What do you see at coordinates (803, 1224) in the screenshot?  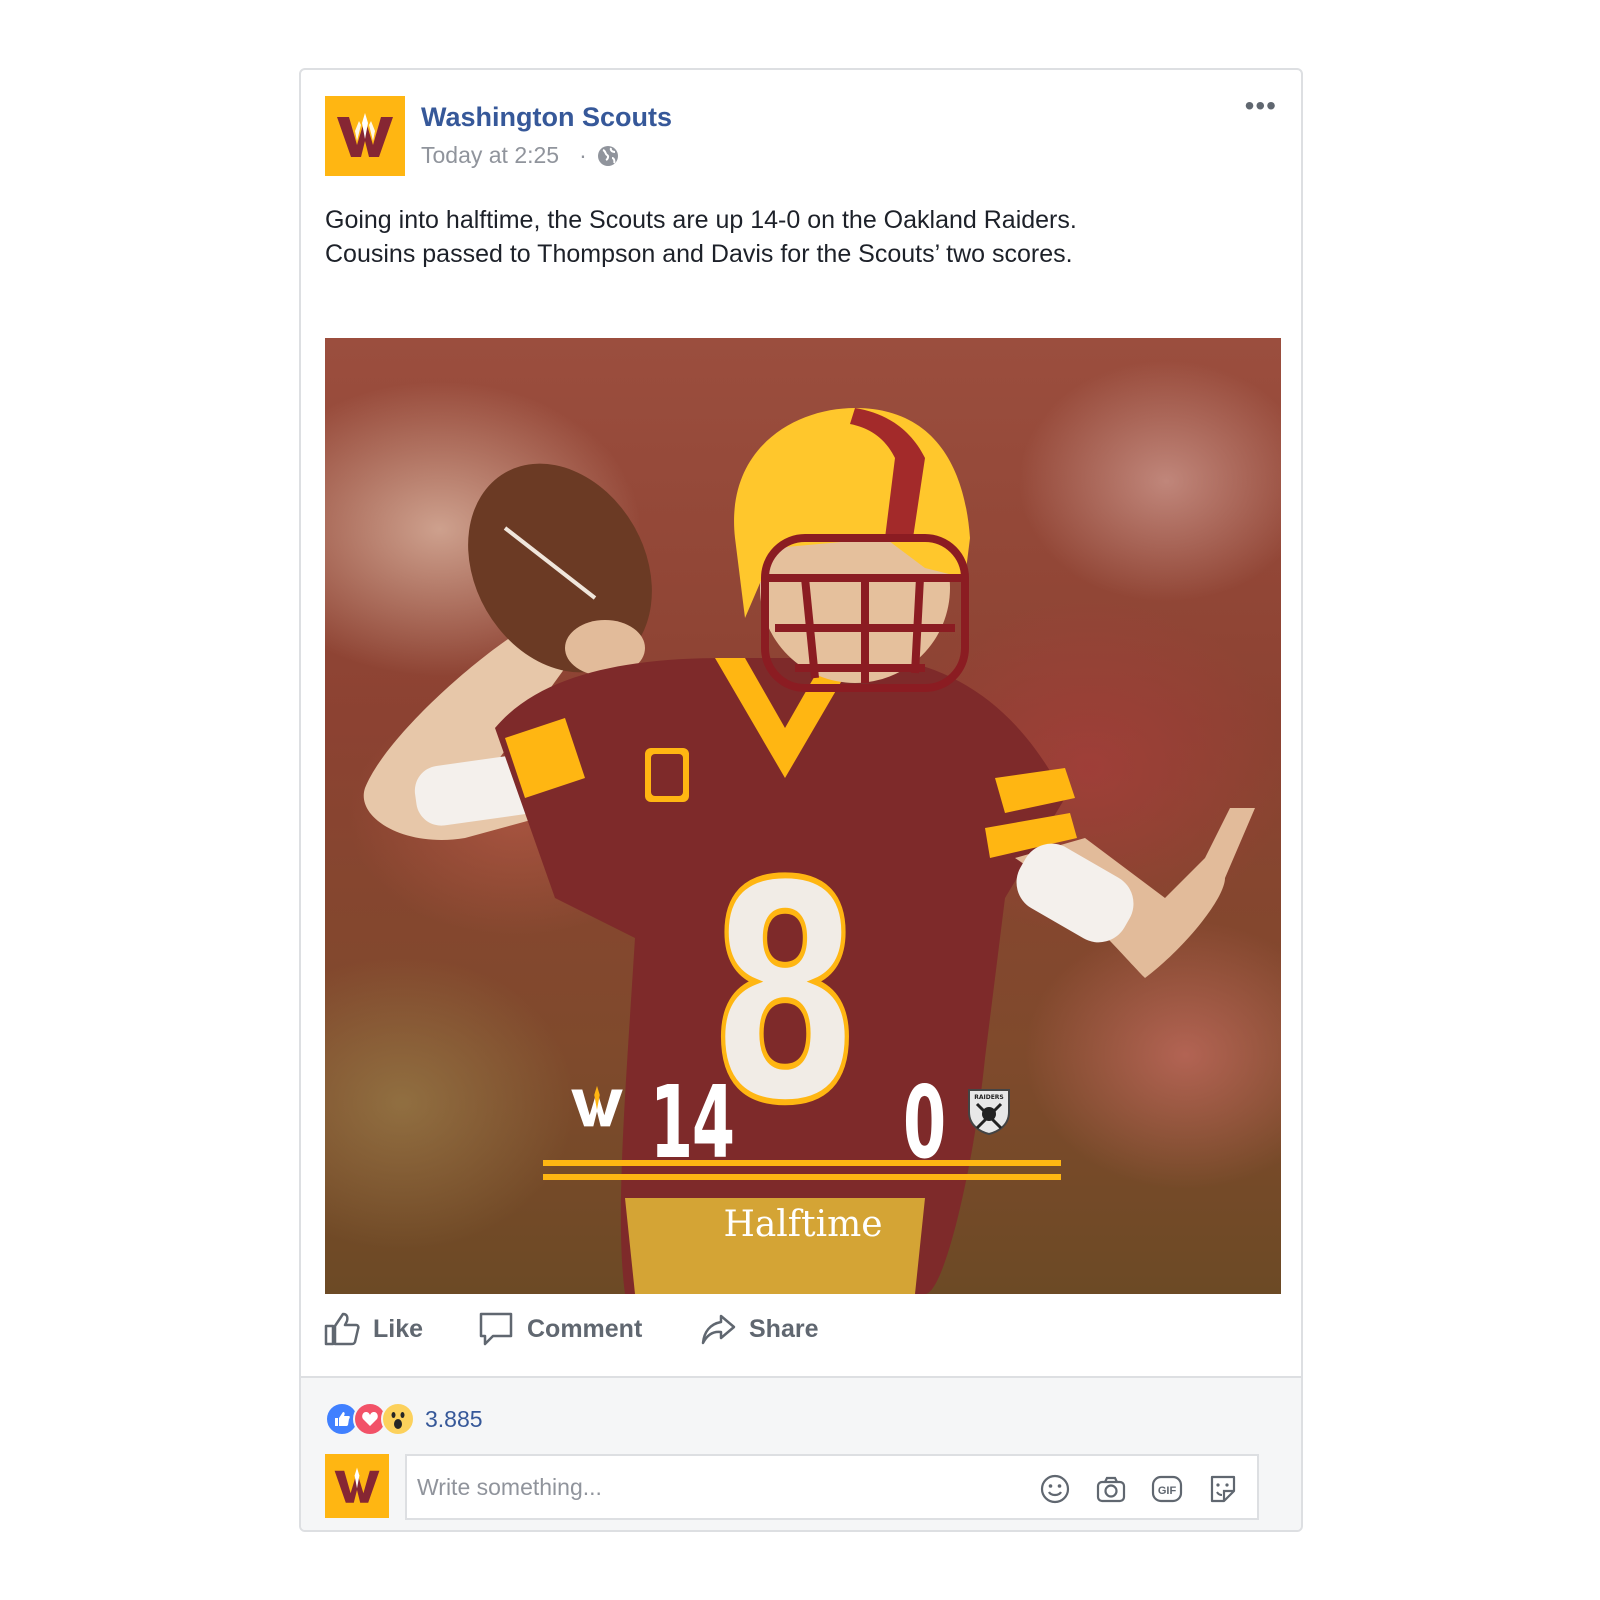 I see `game-status: Halftime` at bounding box center [803, 1224].